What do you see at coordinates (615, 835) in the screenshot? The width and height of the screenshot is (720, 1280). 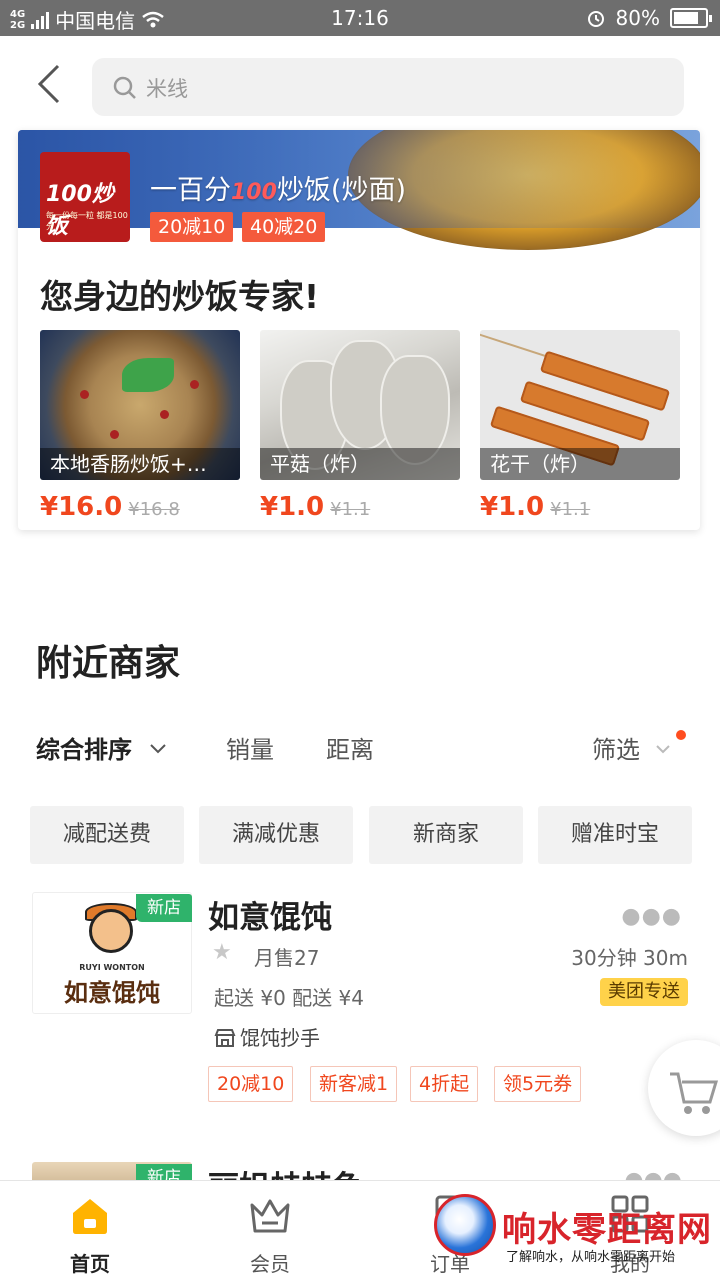 I see `chip-on-time: 赠准时宝` at bounding box center [615, 835].